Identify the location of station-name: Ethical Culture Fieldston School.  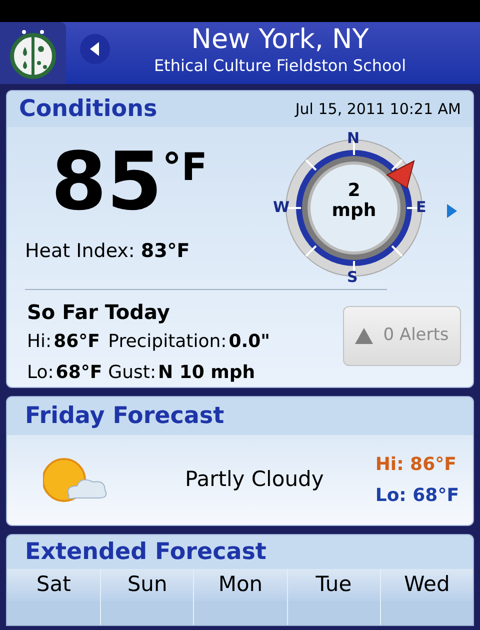
(280, 66).